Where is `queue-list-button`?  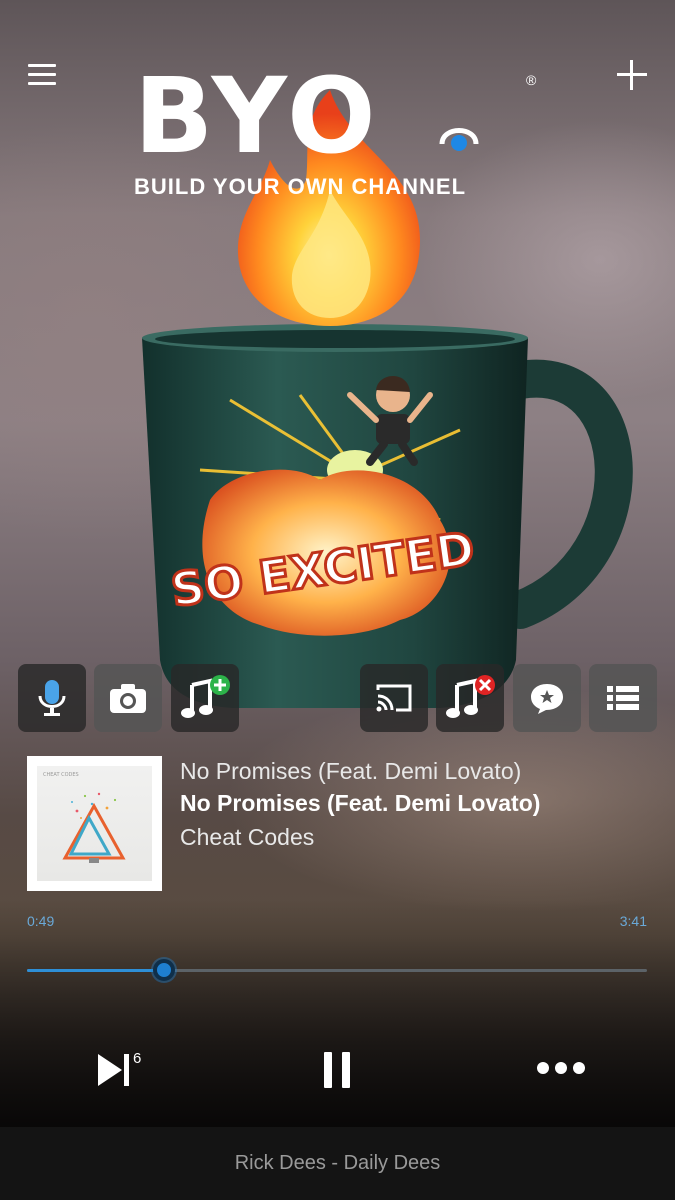 queue-list-button is located at coordinates (623, 698).